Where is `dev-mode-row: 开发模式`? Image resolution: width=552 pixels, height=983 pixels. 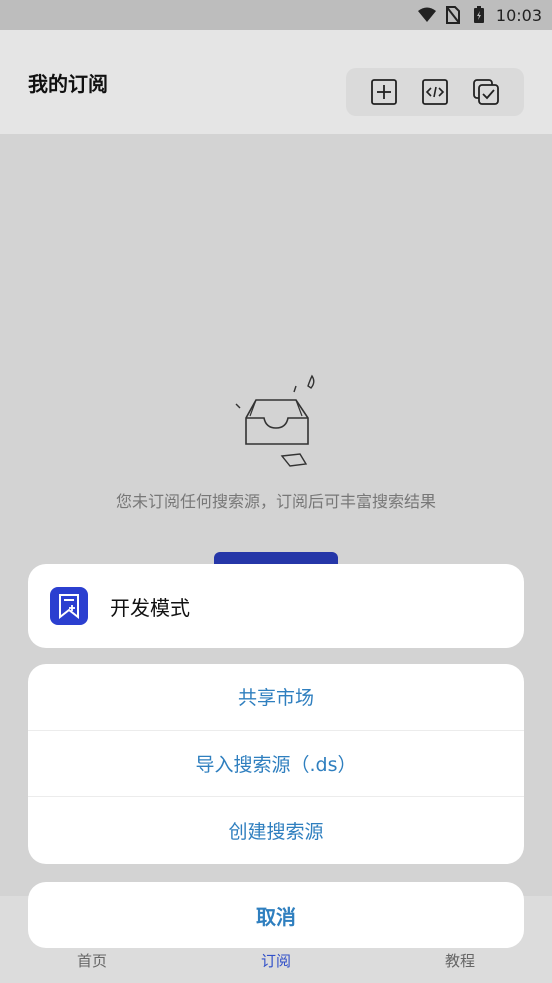 dev-mode-row: 开发模式 is located at coordinates (276, 606).